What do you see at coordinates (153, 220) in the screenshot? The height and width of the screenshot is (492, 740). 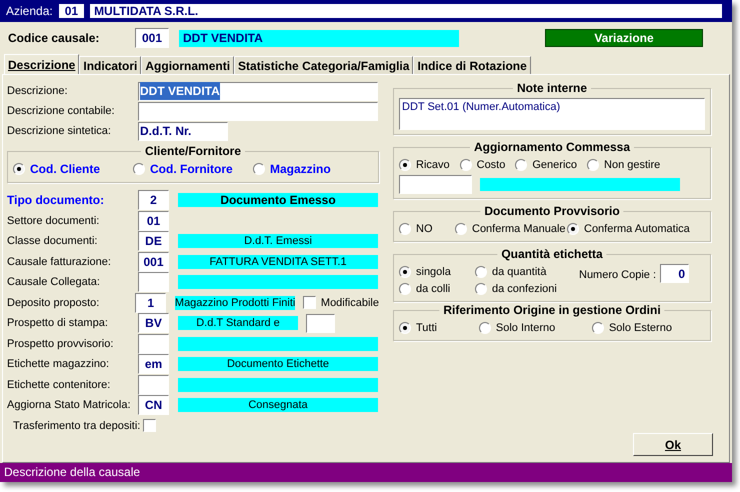 I see `code-field: 01` at bounding box center [153, 220].